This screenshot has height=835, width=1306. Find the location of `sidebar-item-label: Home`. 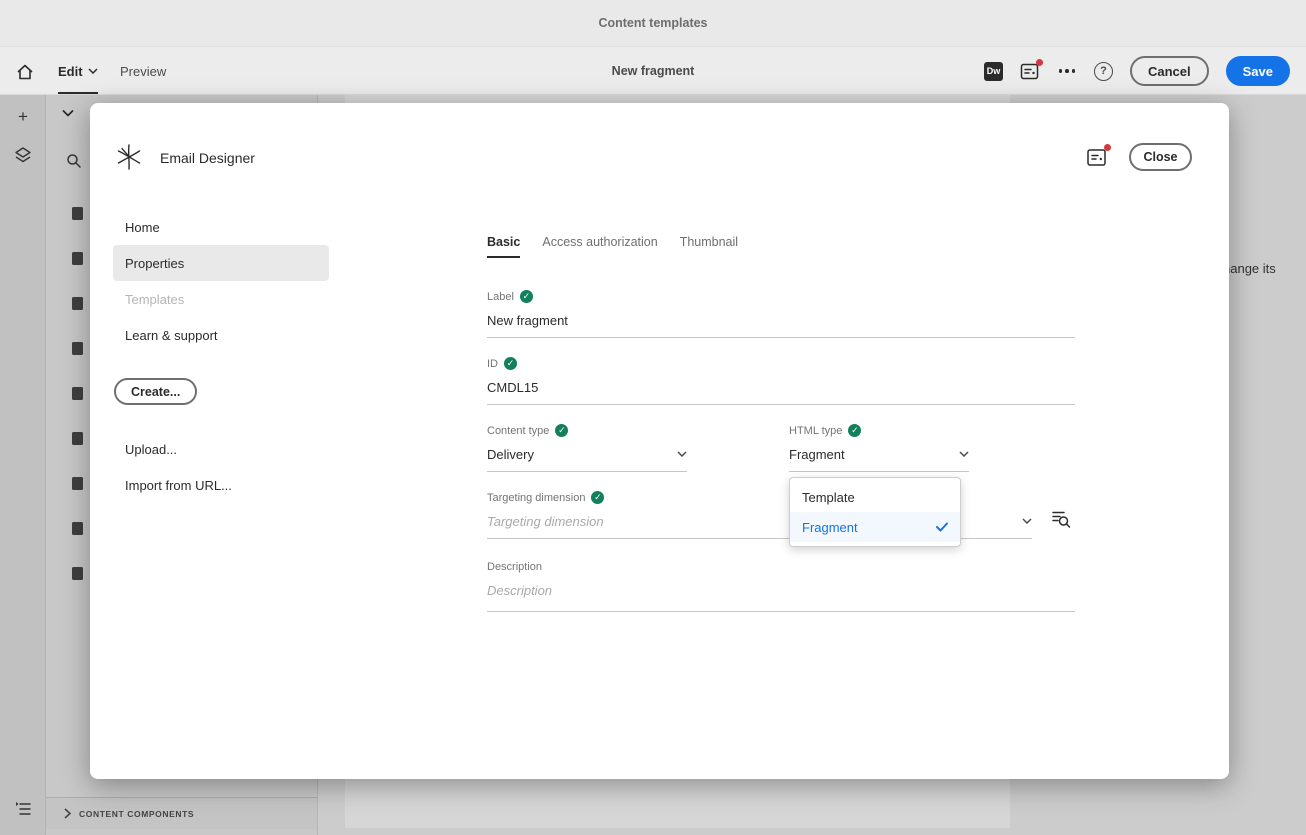

sidebar-item-label: Home is located at coordinates (142, 227).